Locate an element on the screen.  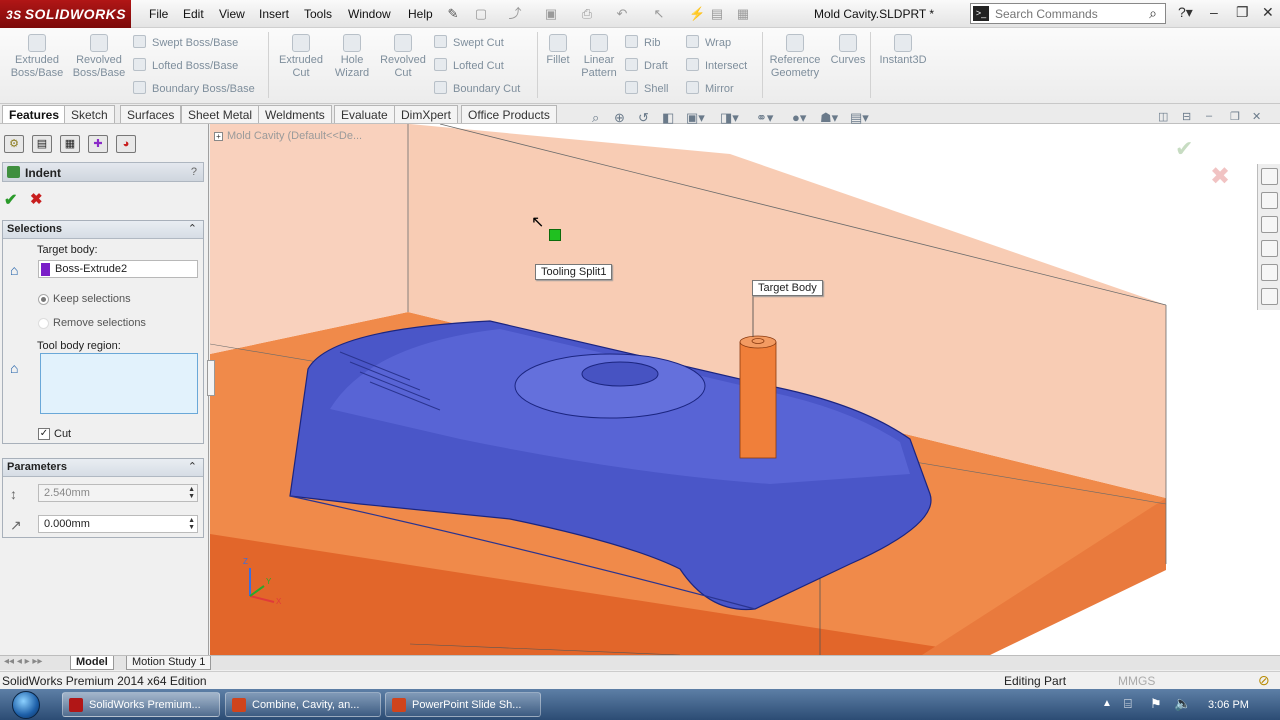
tab-scroll-arrows-icon: ◂◂ ◂ ▸ ▸▸ is located at coordinates (23, 661).